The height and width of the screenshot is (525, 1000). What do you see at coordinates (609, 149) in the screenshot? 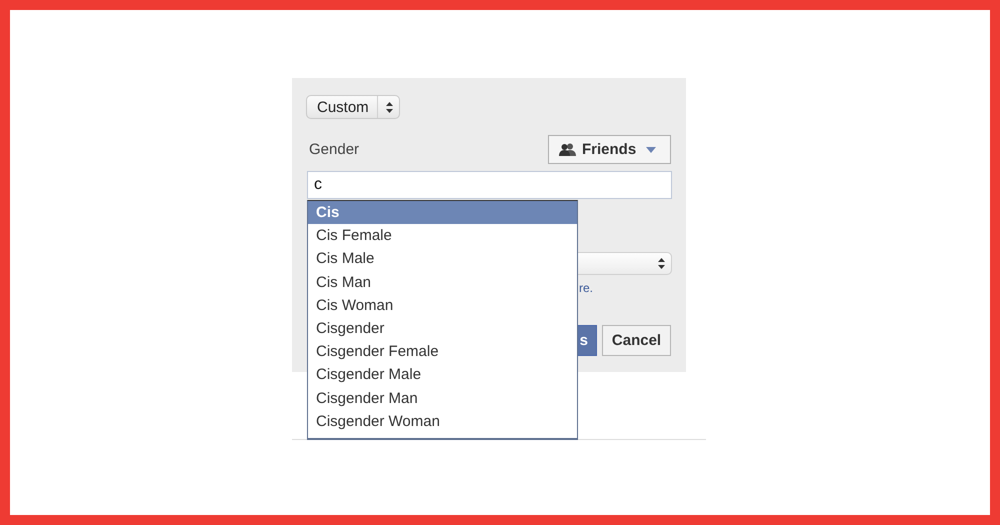
I see `audience-button: Friends` at bounding box center [609, 149].